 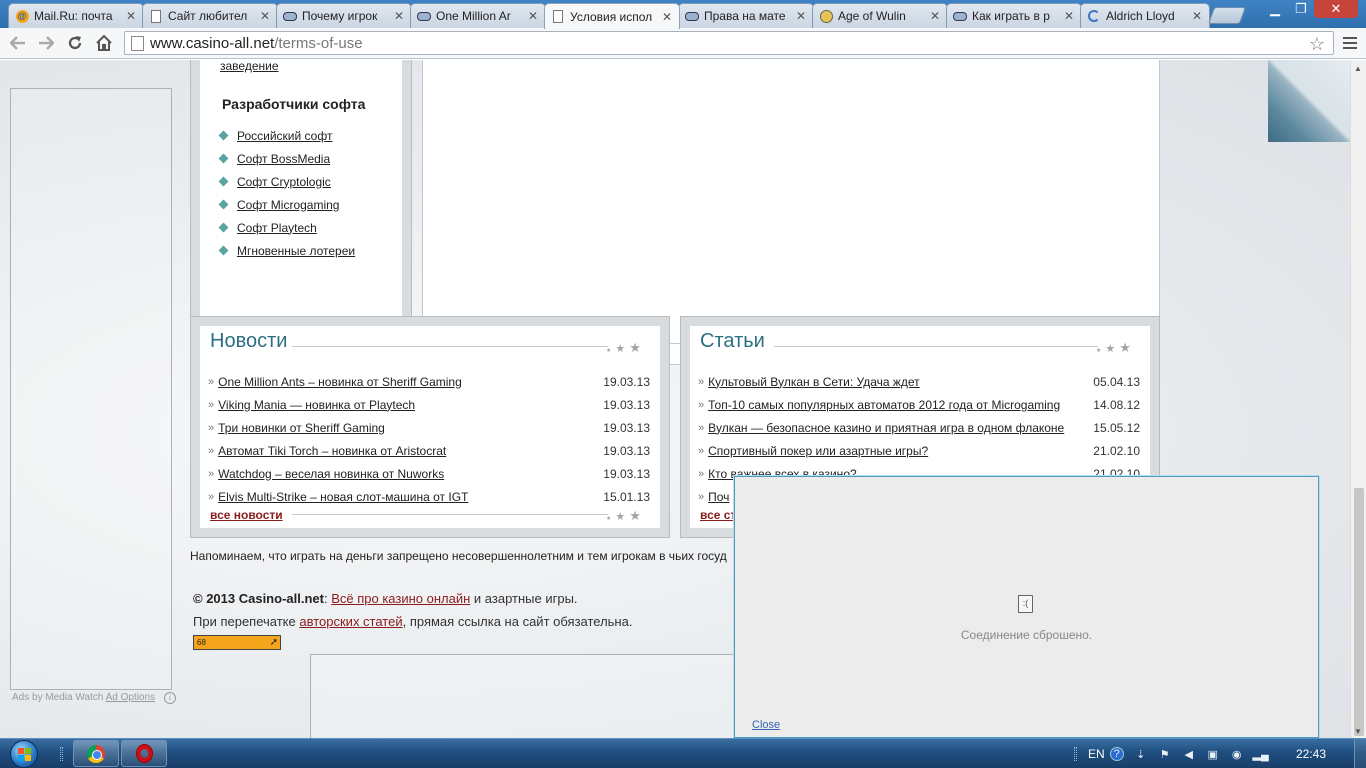 I want to click on taskbar-clock: 22:43, so click(x=1311, y=753).